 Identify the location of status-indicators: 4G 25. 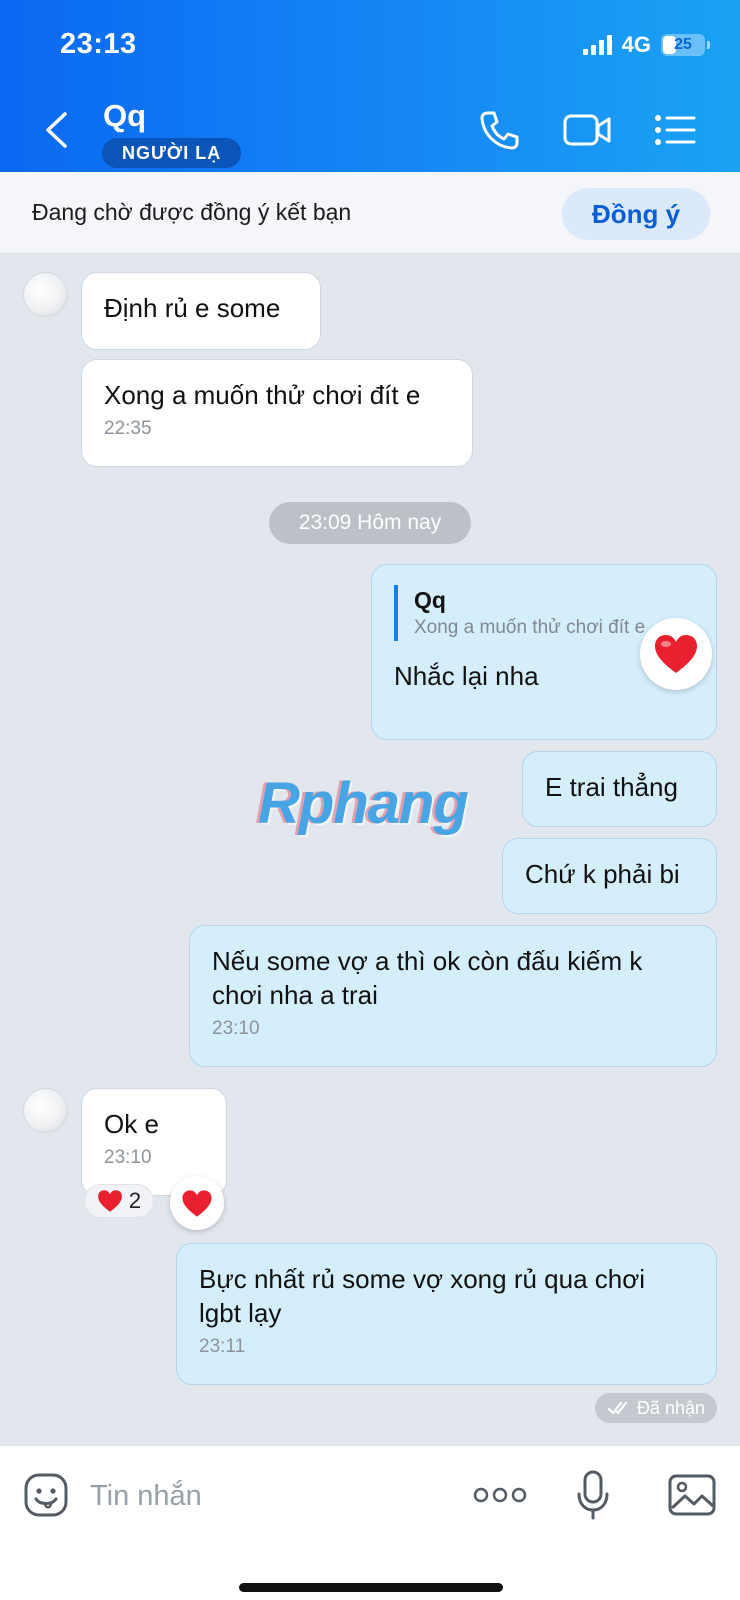
(646, 45).